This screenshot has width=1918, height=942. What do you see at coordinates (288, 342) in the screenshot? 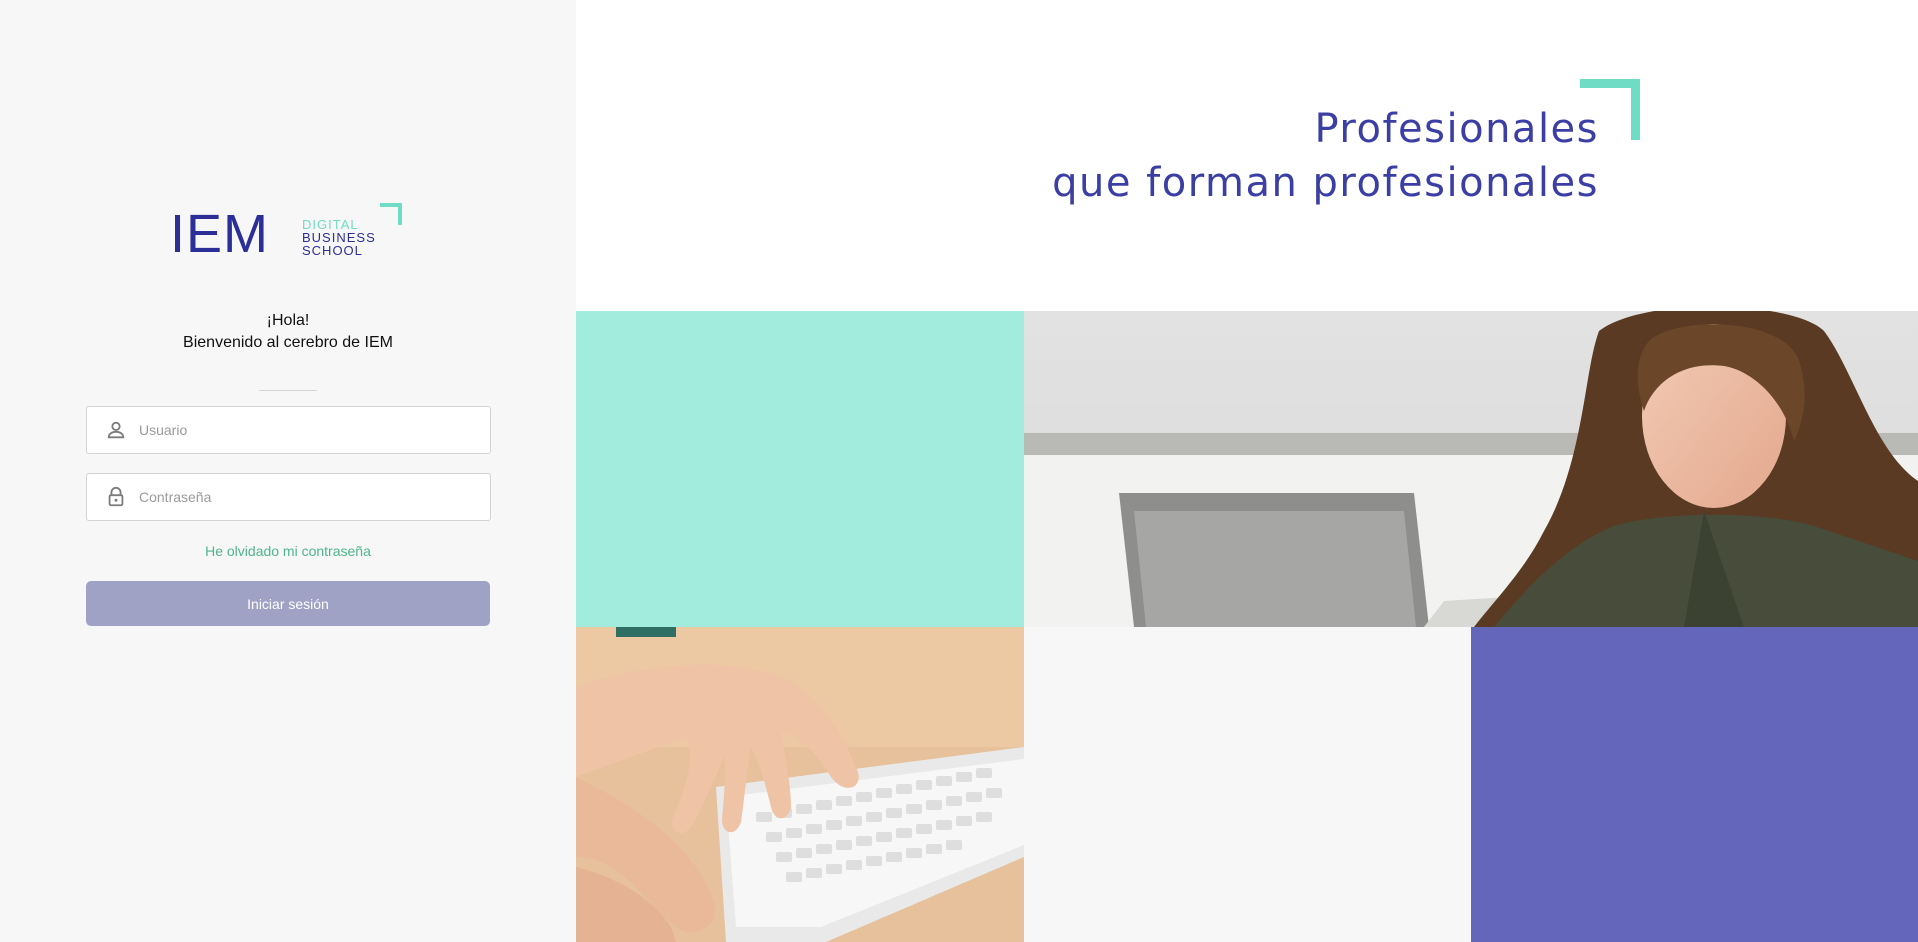
I see `welcome-message: Bienvenido al cerebro de IEM` at bounding box center [288, 342].